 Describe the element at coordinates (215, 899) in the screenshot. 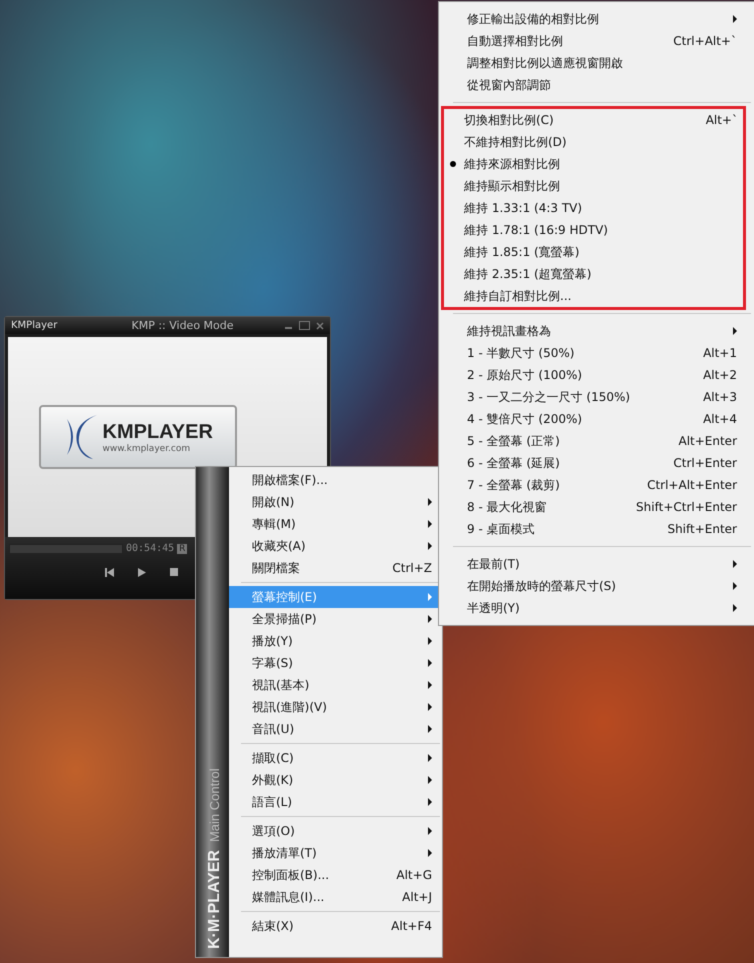

I see `brand-text: K·M·PLAYER` at that location.